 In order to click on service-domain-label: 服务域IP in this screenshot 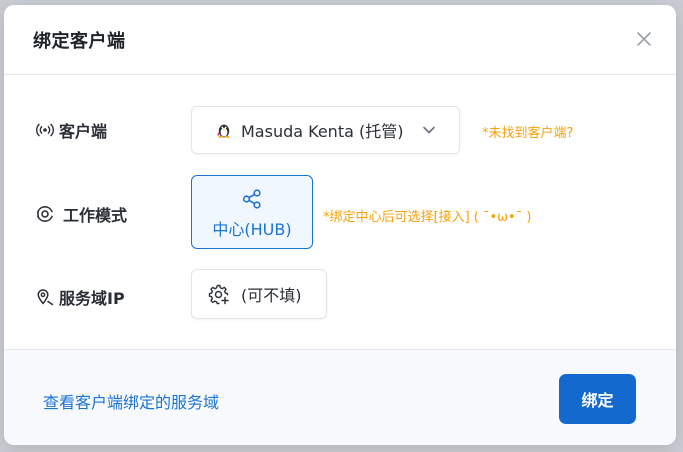, I will do `click(92, 298)`.